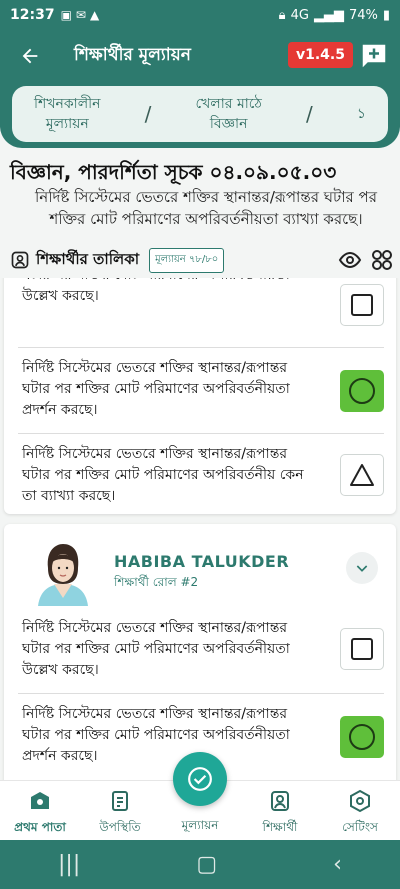 This screenshot has height=889, width=400. What do you see at coordinates (69, 864) in the screenshot?
I see `recent-apps-icon: |||` at bounding box center [69, 864].